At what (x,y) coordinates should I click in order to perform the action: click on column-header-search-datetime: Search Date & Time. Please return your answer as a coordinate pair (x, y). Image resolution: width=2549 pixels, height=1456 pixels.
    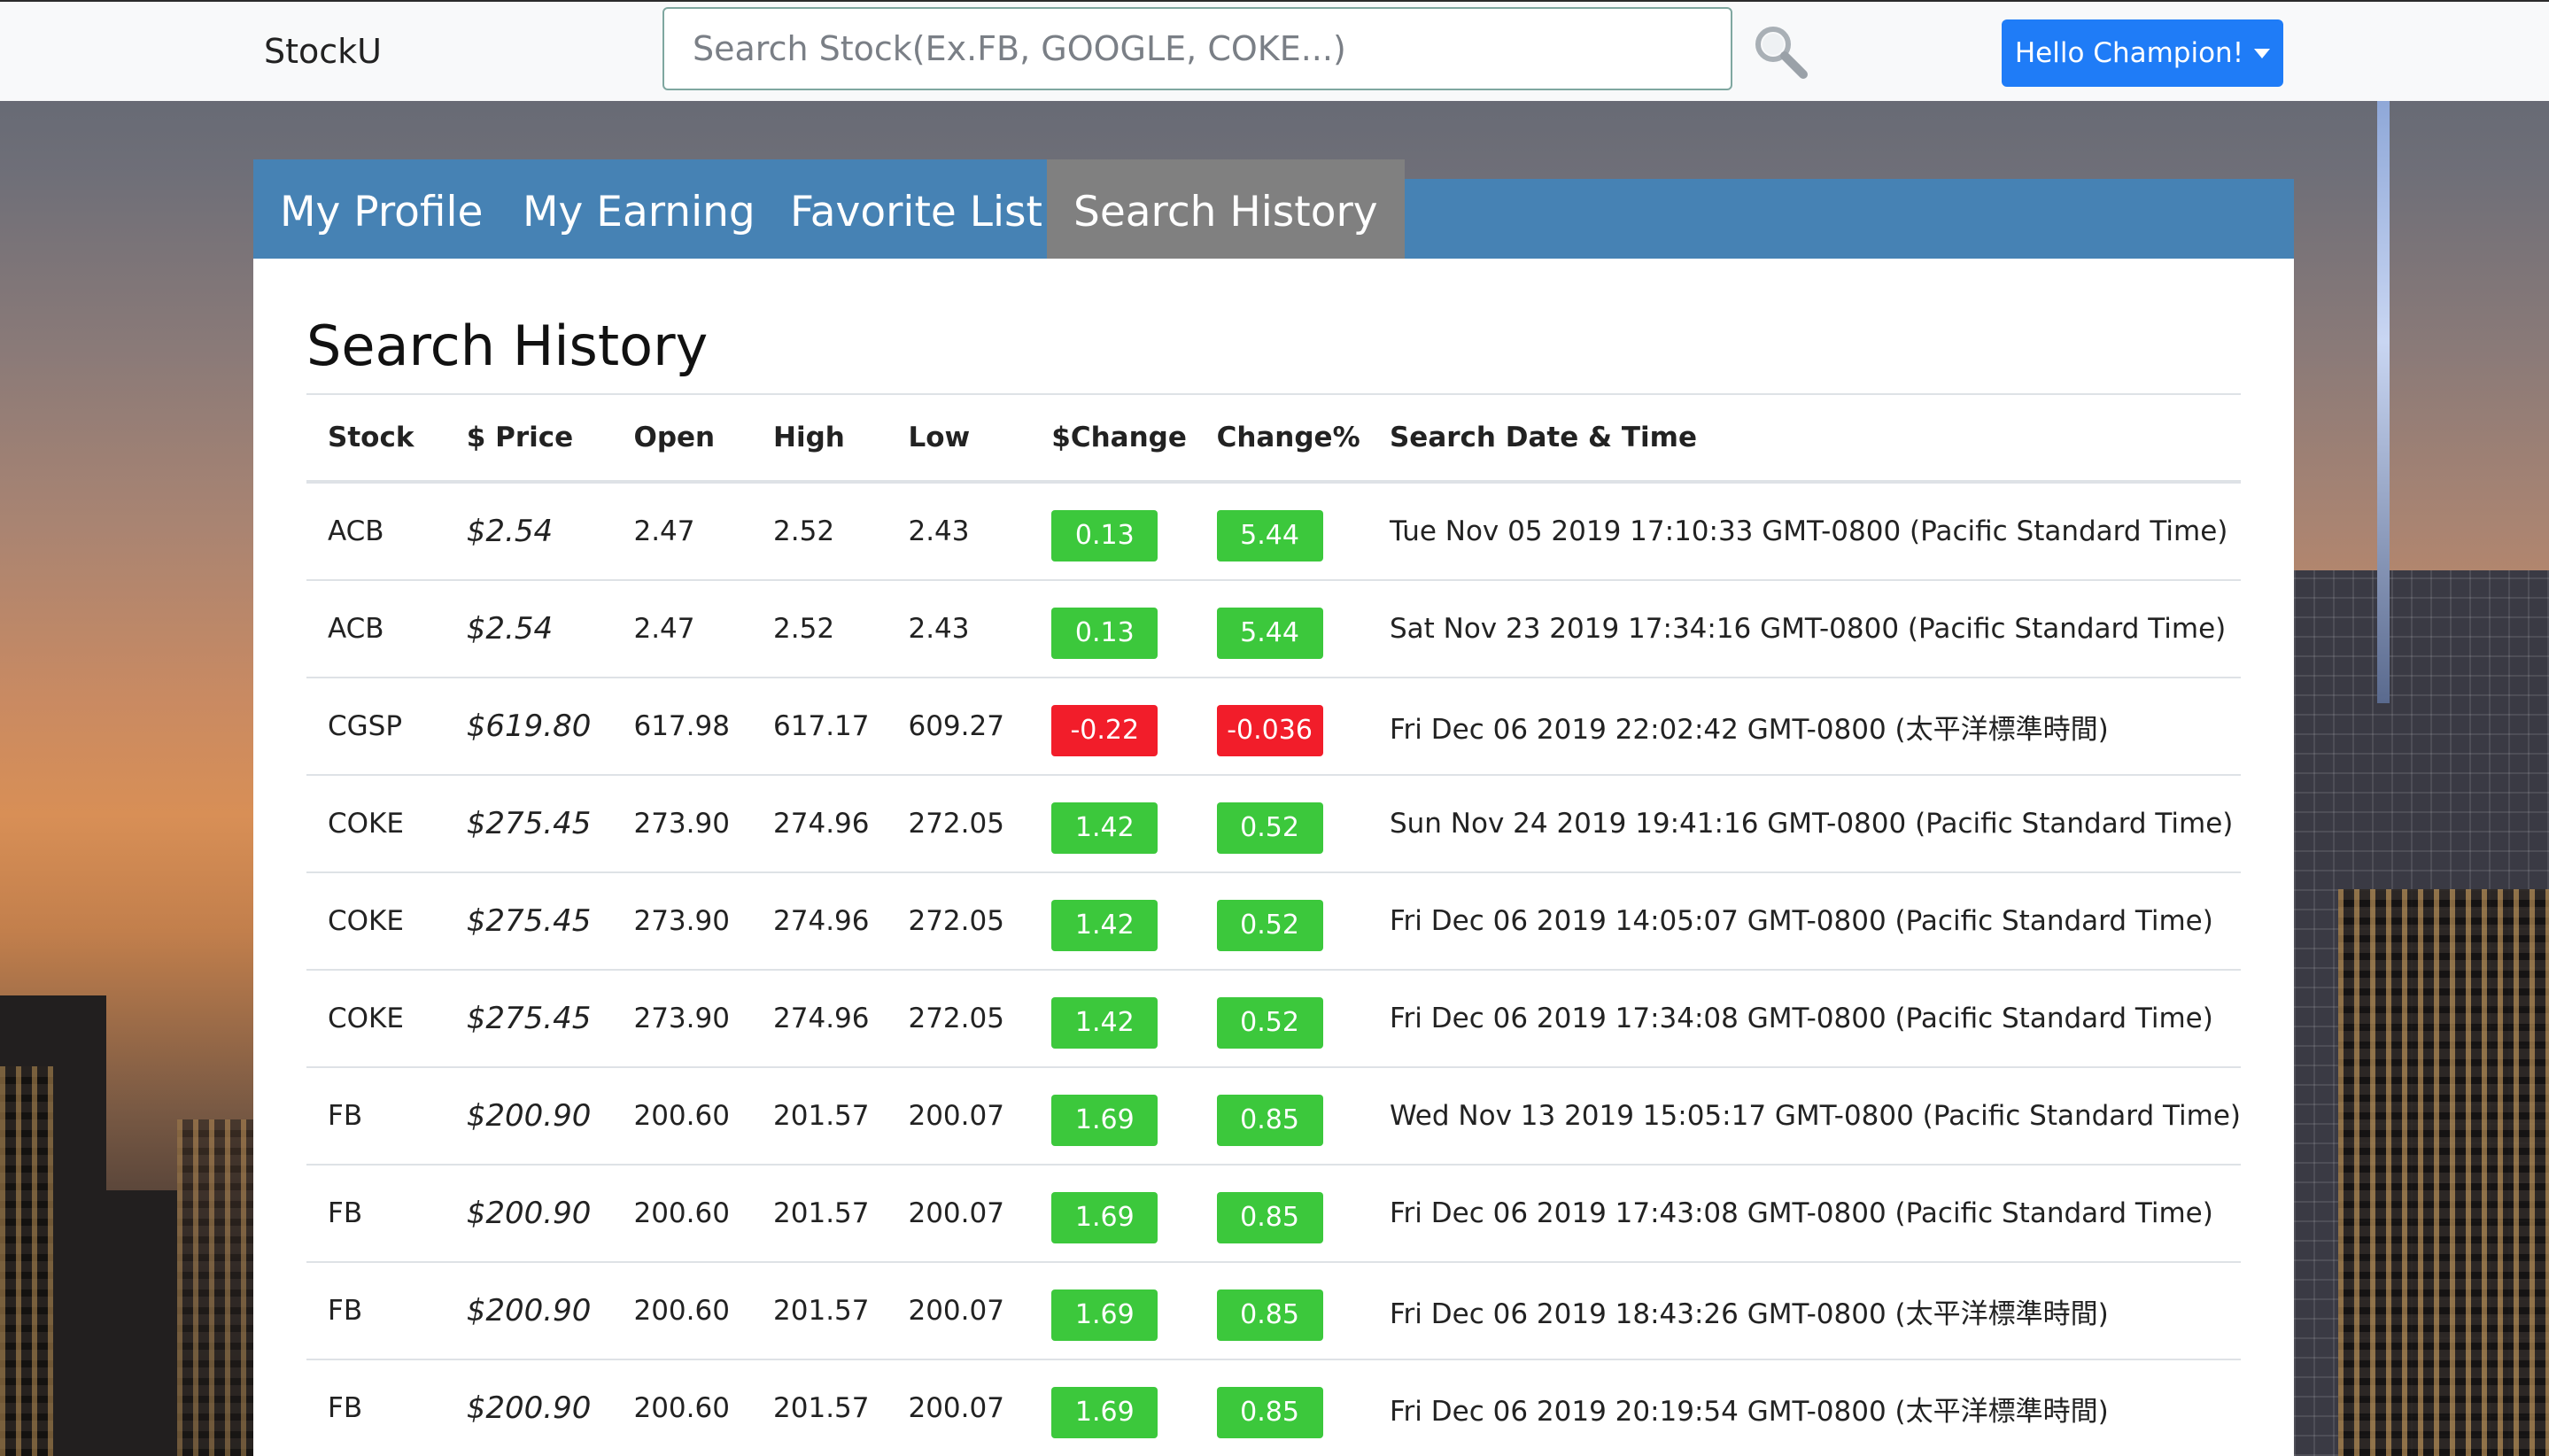
    Looking at the image, I should click on (1804, 438).